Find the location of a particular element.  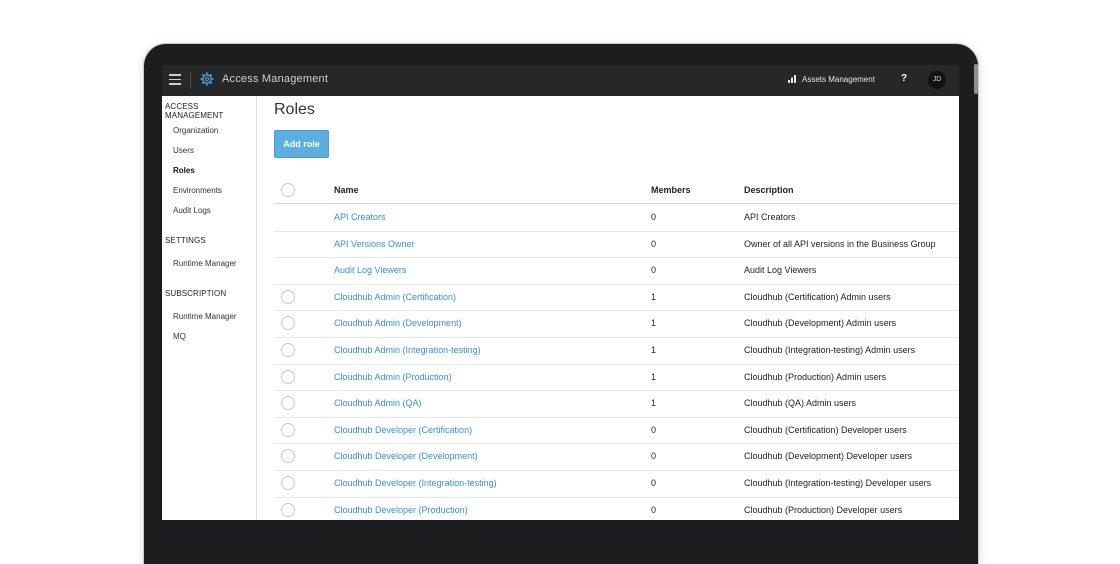

add-role-button: Add role is located at coordinates (301, 144).